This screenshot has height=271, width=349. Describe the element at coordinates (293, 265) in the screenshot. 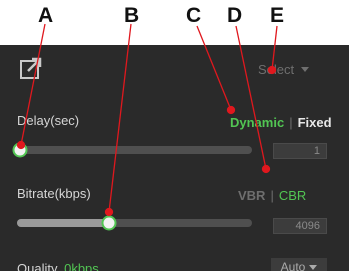

I see `quality-select-value: Auto` at that location.